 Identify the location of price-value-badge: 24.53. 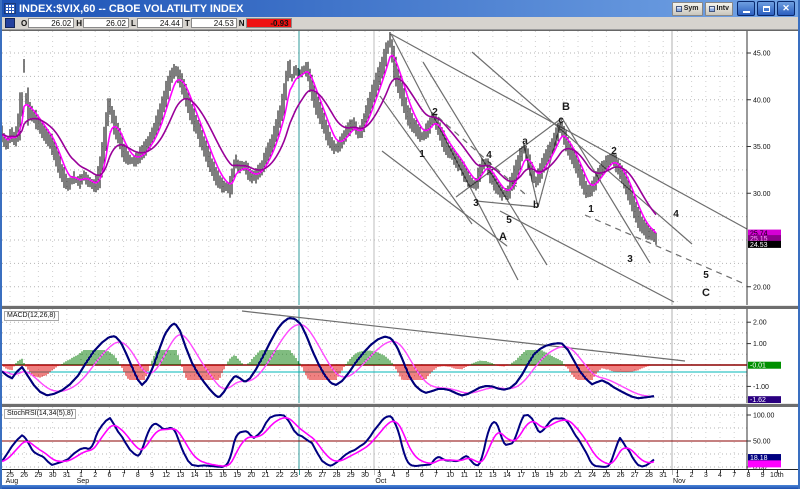
(759, 245).